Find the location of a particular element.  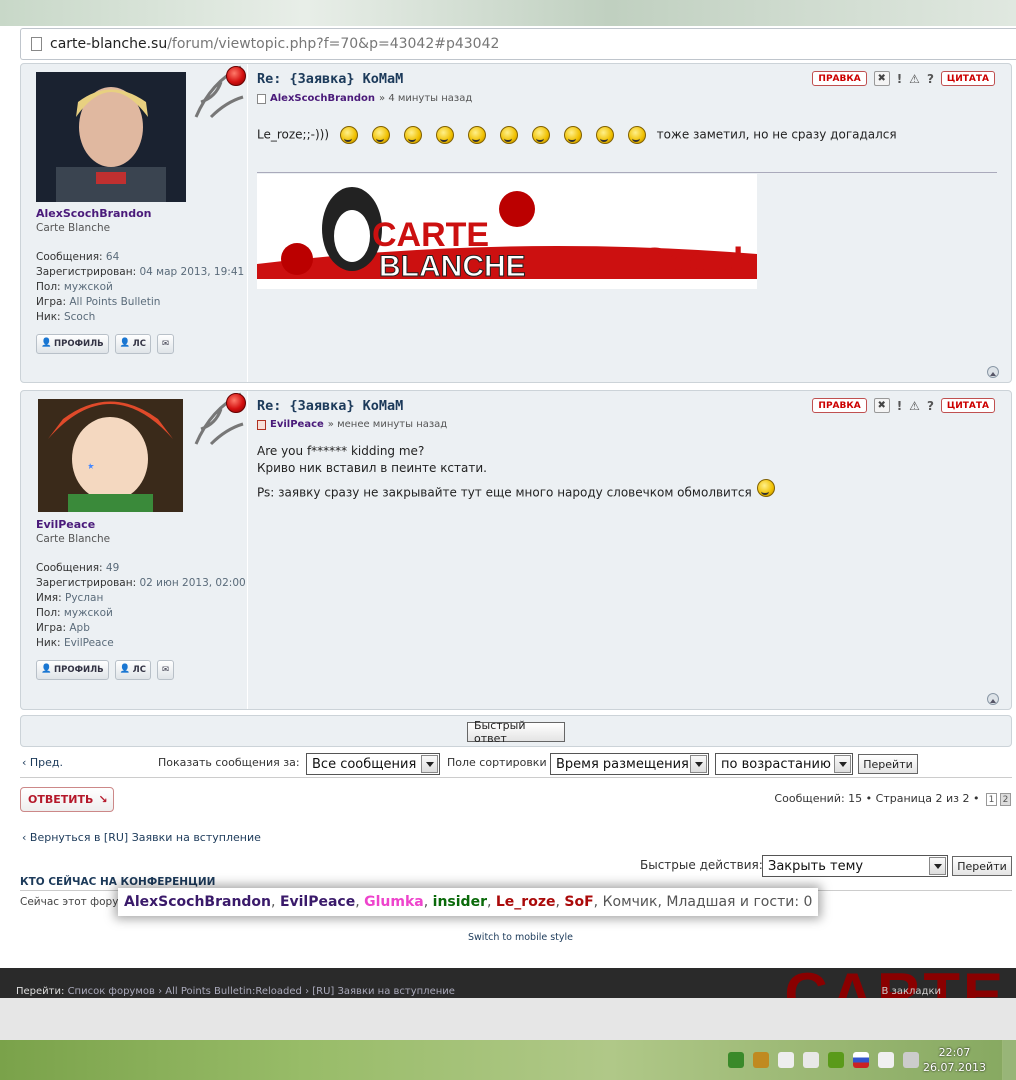

sort-field-label: Поле сортировки is located at coordinates (497, 762).